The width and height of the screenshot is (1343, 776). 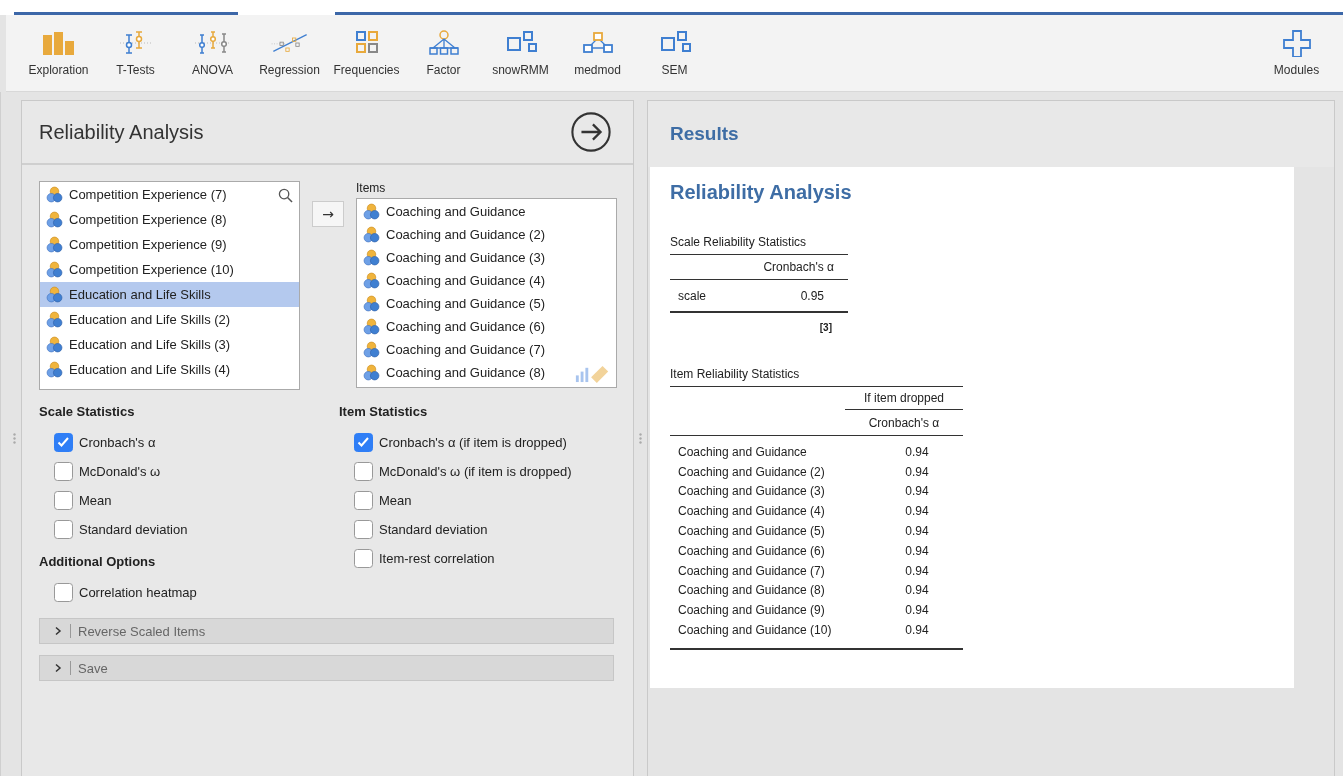 What do you see at coordinates (752, 610) in the screenshot?
I see `table-cell-text: Coaching and Guidance (9)` at bounding box center [752, 610].